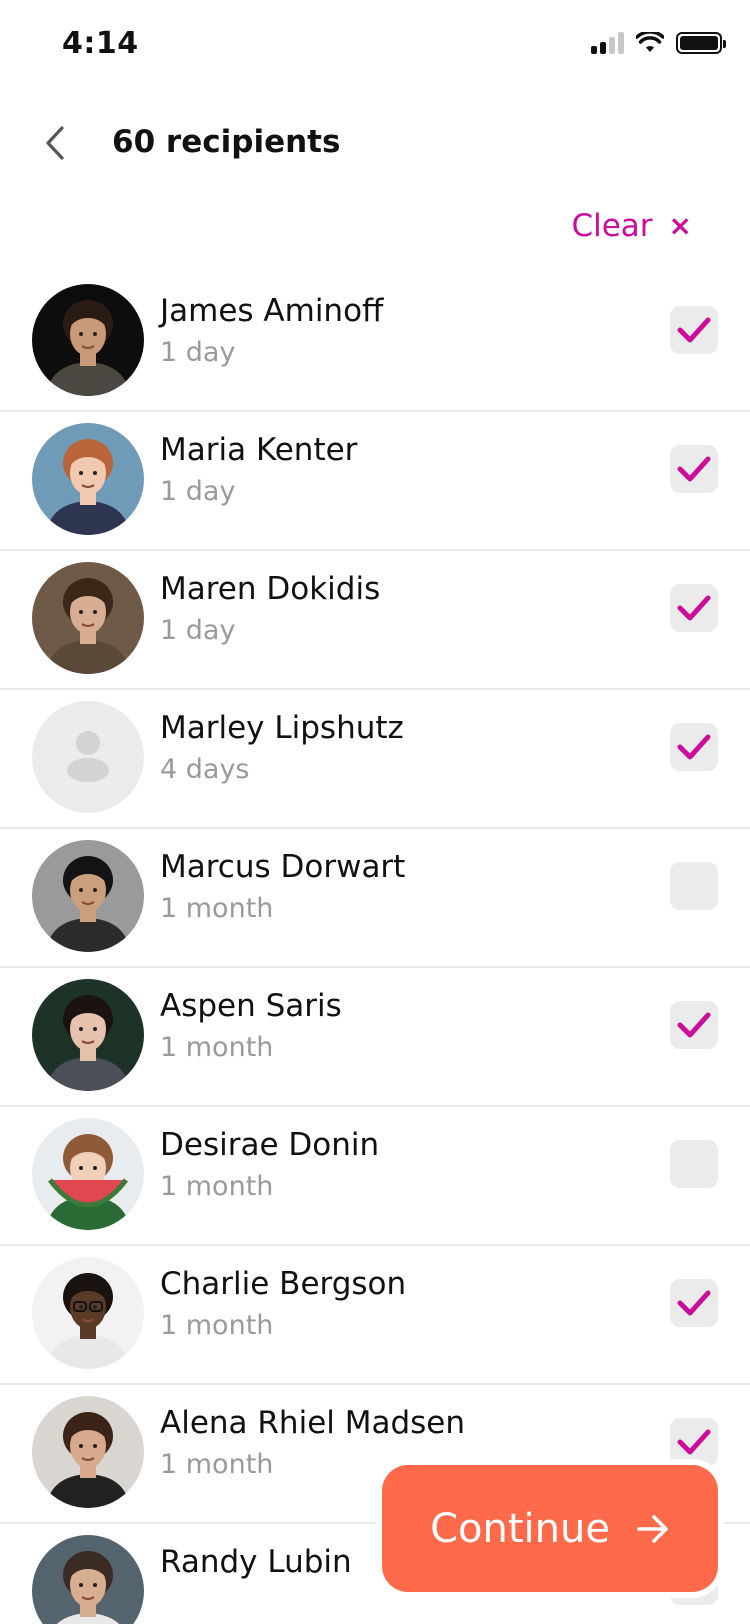  What do you see at coordinates (259, 450) in the screenshot?
I see `recipient-name: Maria Kenter` at bounding box center [259, 450].